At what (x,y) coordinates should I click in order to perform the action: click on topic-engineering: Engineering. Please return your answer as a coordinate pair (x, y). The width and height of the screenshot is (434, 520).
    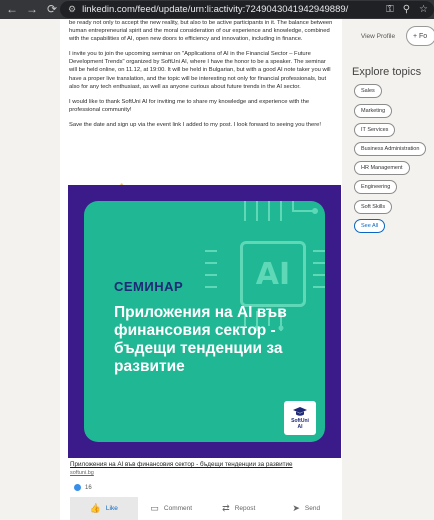
    Looking at the image, I should click on (376, 187).